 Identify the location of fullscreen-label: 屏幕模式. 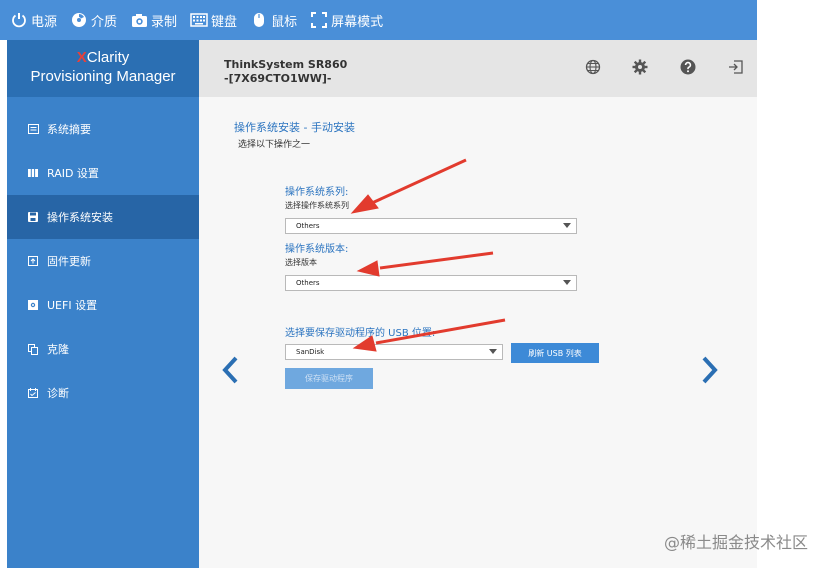
(357, 22).